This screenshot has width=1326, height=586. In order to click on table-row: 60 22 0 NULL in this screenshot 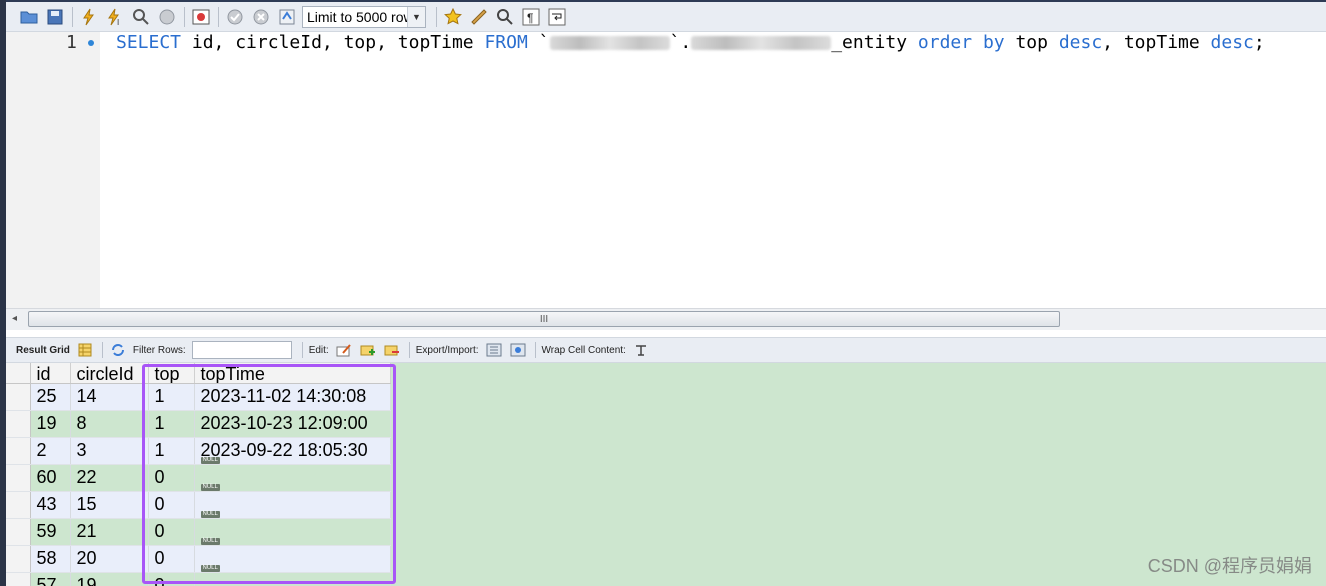, I will do `click(198, 474)`.